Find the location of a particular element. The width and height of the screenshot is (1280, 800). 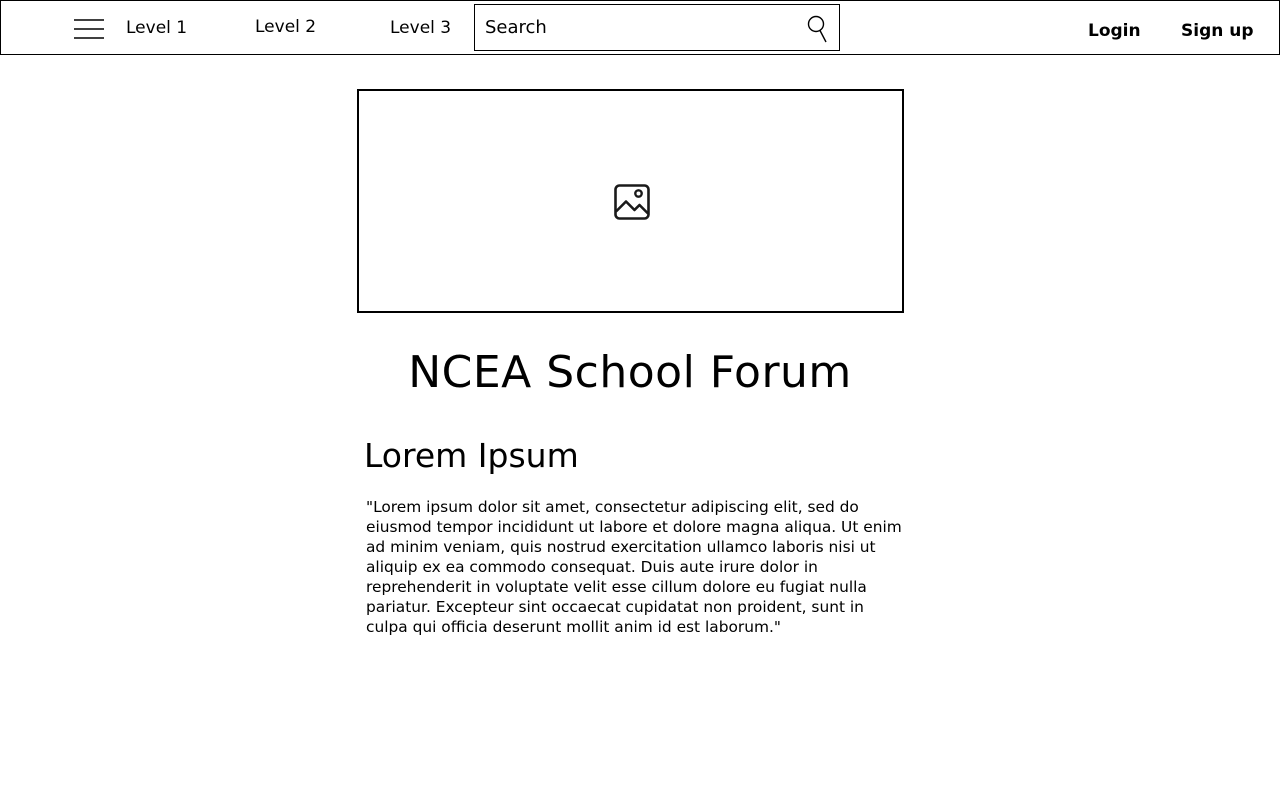

search-box is located at coordinates (657, 27).